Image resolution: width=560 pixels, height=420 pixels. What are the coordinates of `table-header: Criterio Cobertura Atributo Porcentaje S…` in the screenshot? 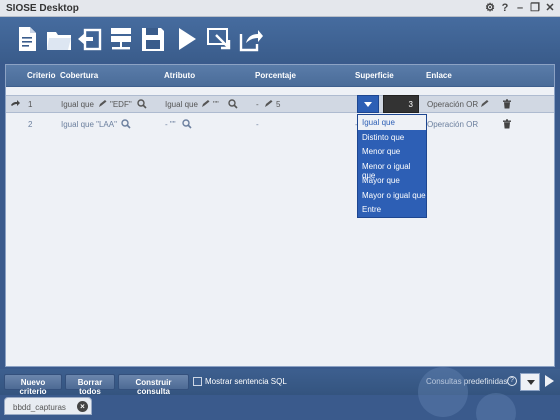 It's located at (280, 76).